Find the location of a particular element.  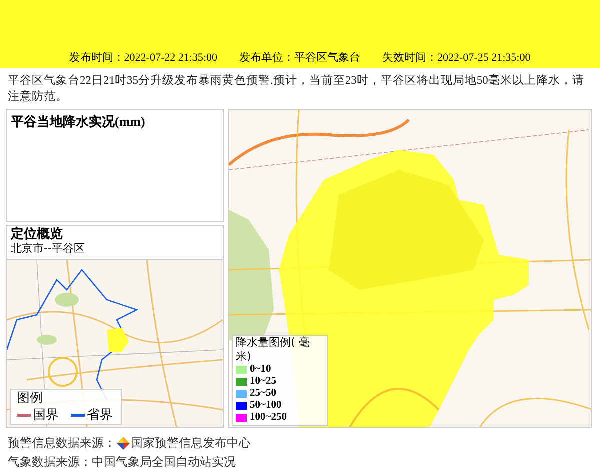

legend-label: 0~10 is located at coordinates (261, 369).